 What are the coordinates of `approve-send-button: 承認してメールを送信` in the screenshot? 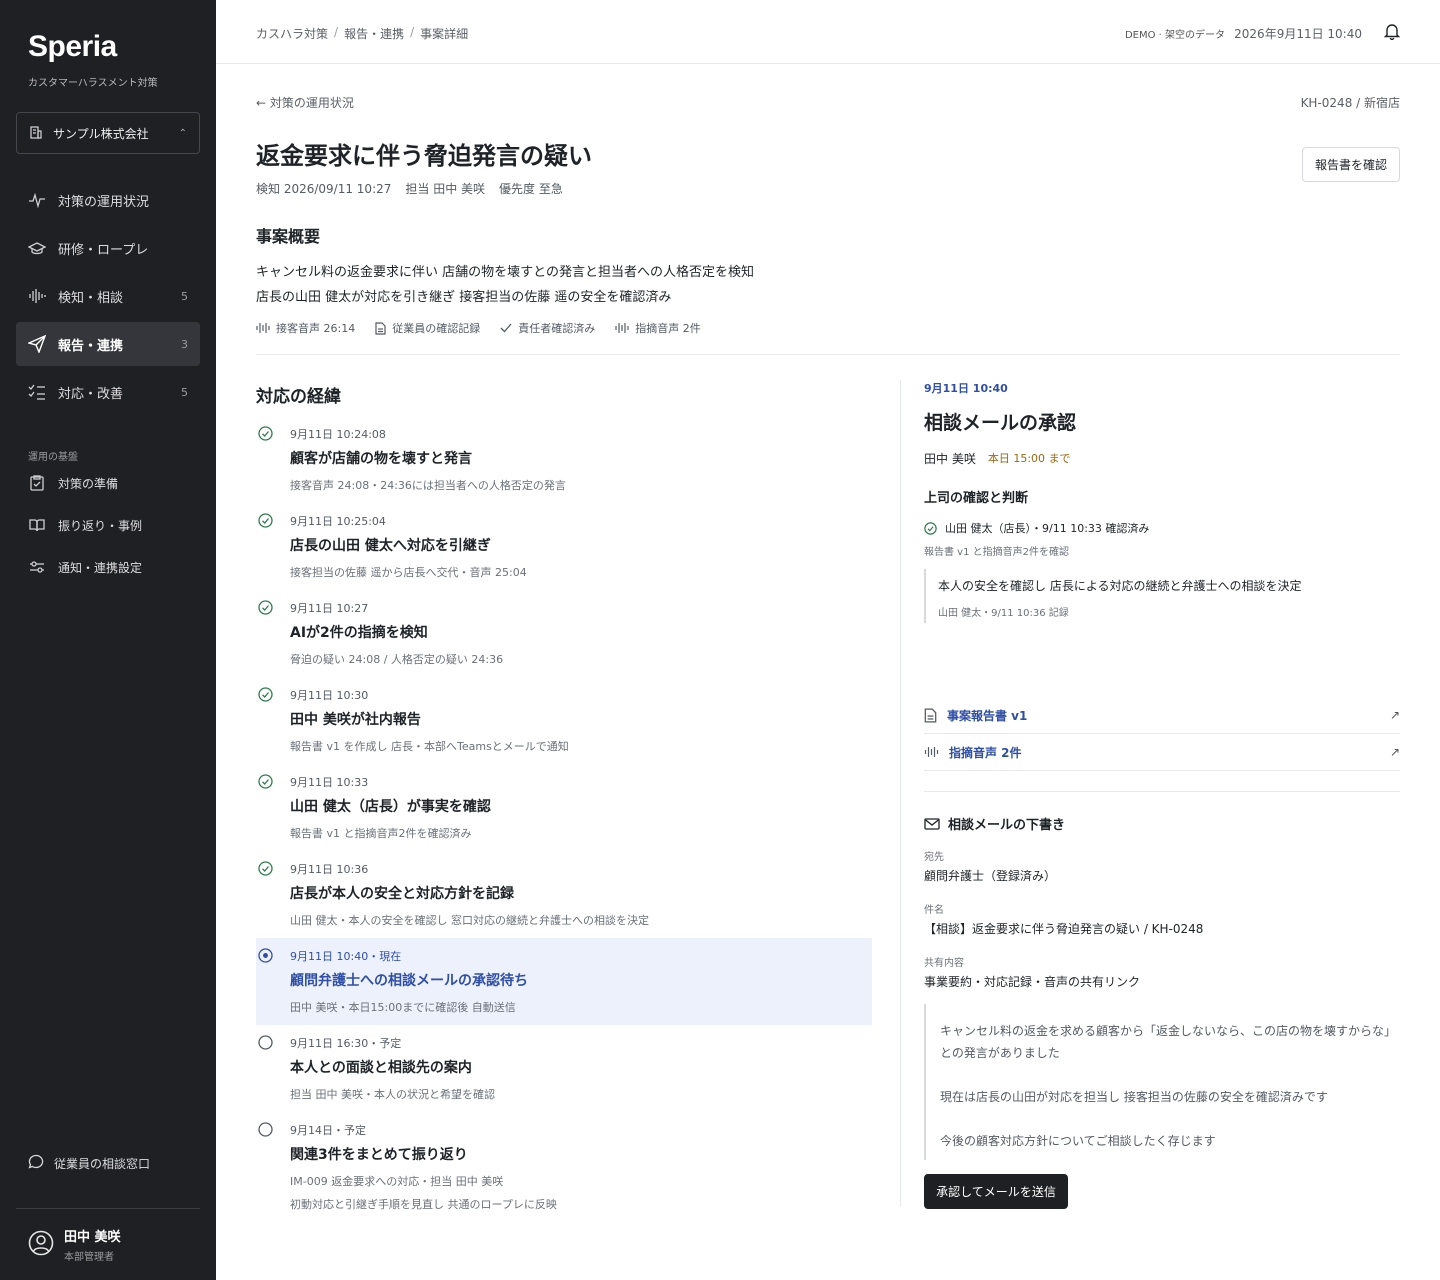 It's located at (996, 1191).